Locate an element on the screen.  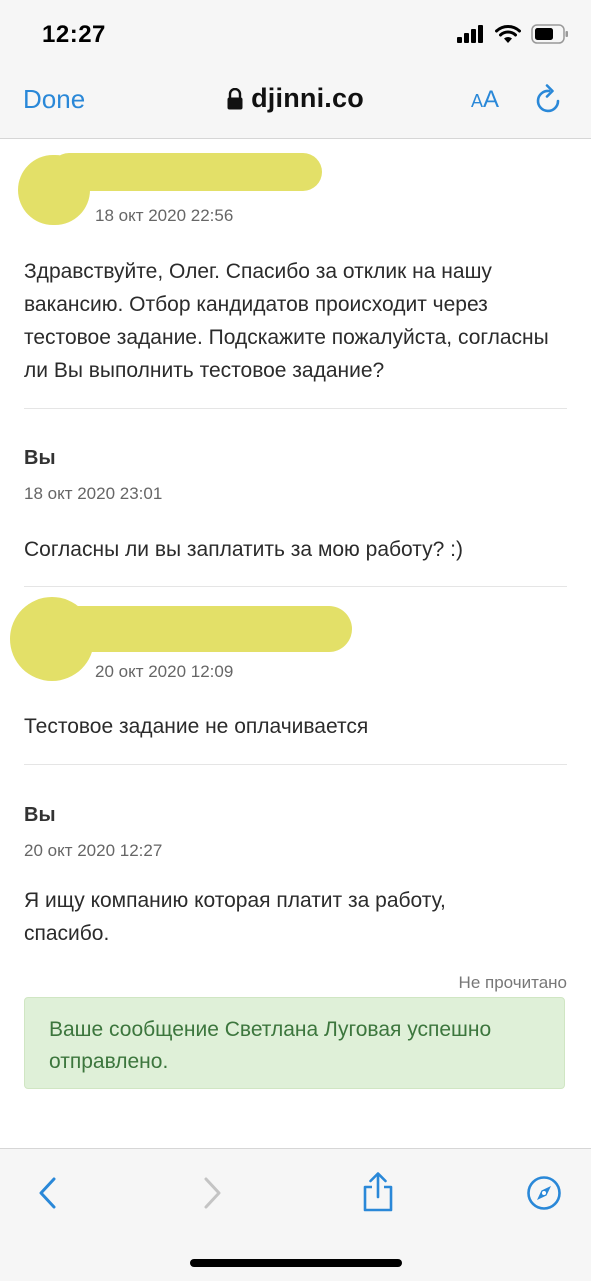
home-indicator is located at coordinates (296, 1263).